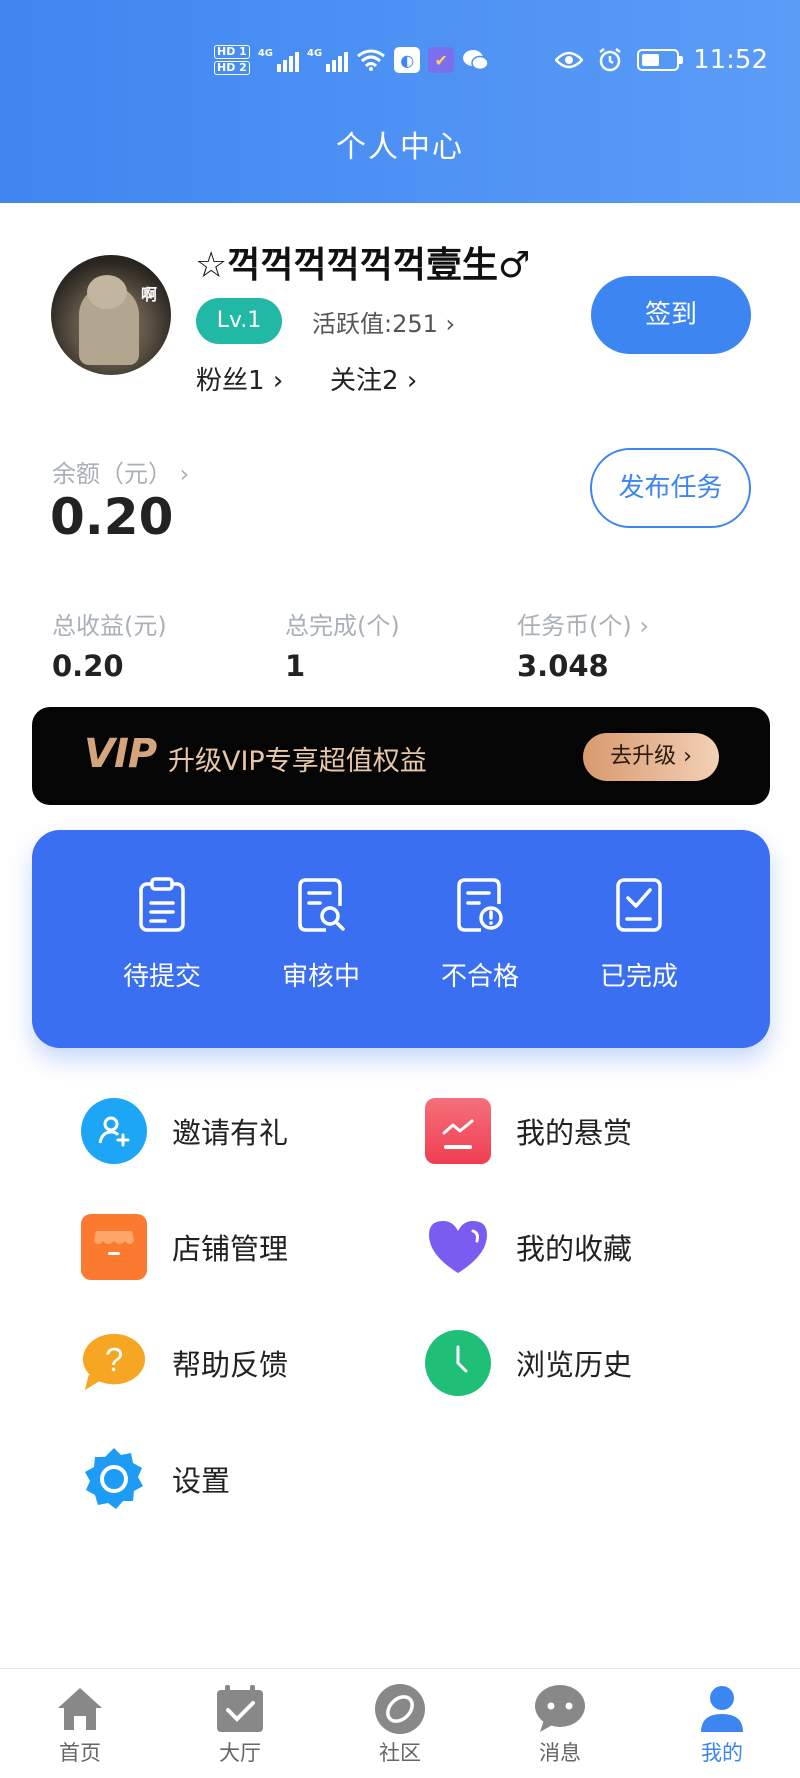  What do you see at coordinates (730, 60) in the screenshot?
I see `clock-time: 11:52` at bounding box center [730, 60].